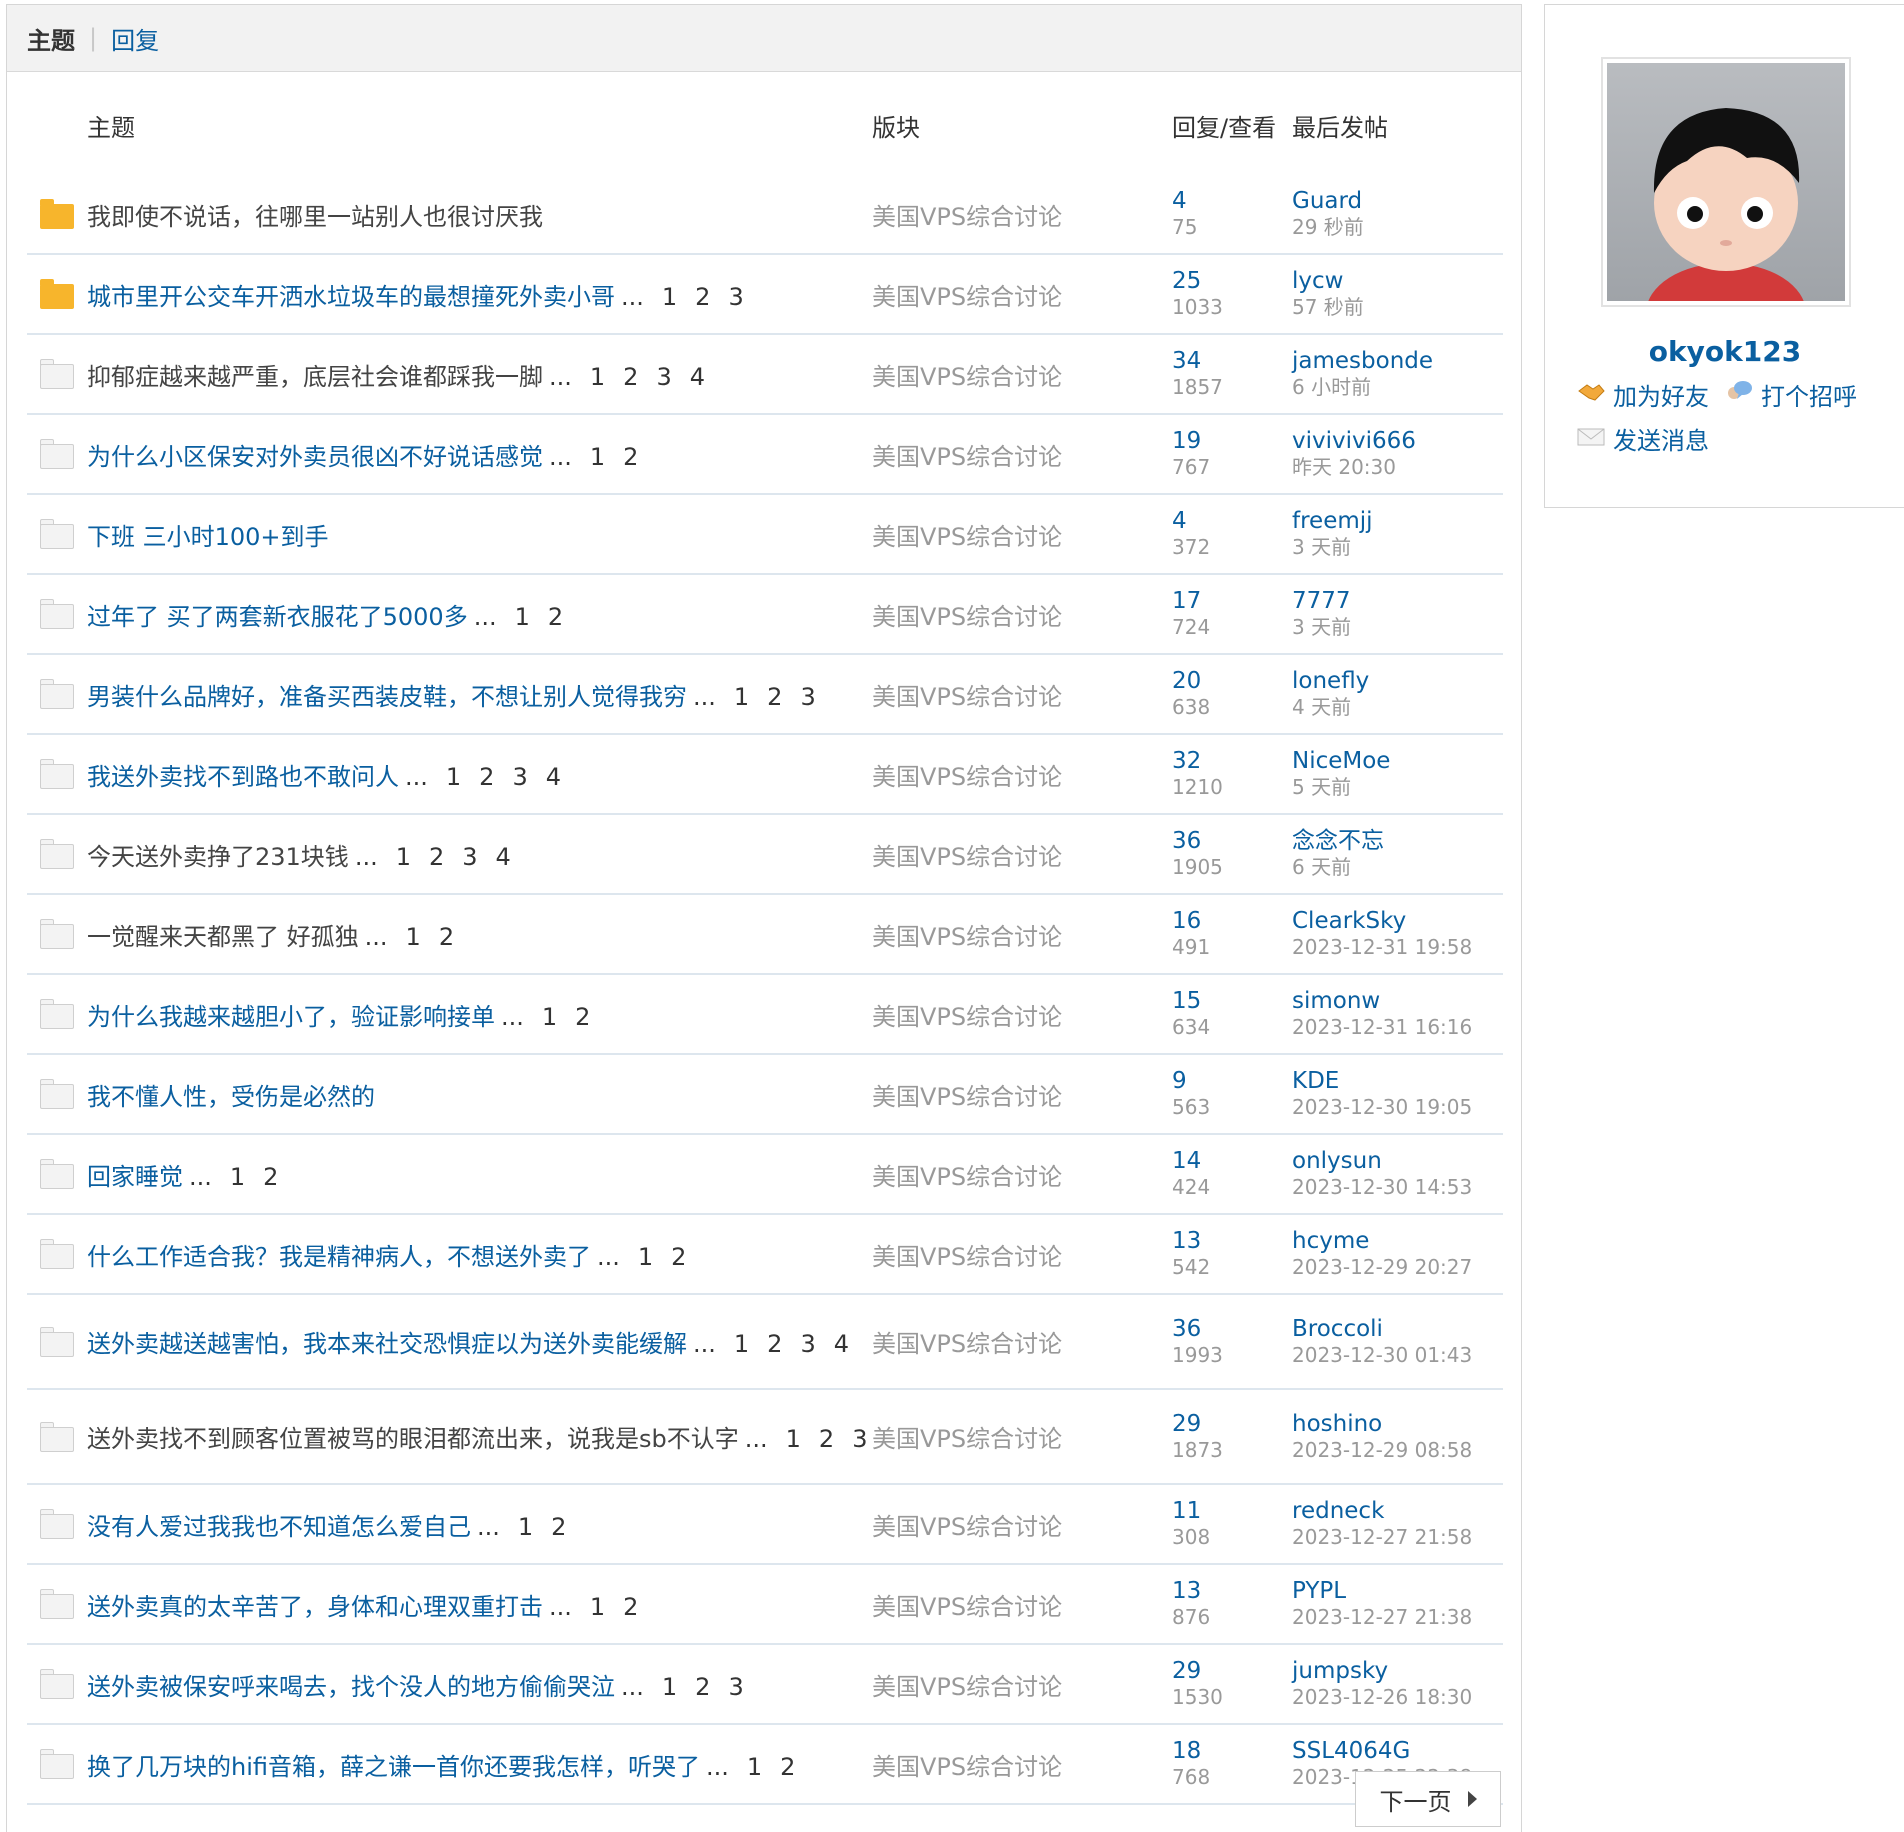 This screenshot has height=1832, width=1904. I want to click on reply-count: 34, so click(1232, 361).